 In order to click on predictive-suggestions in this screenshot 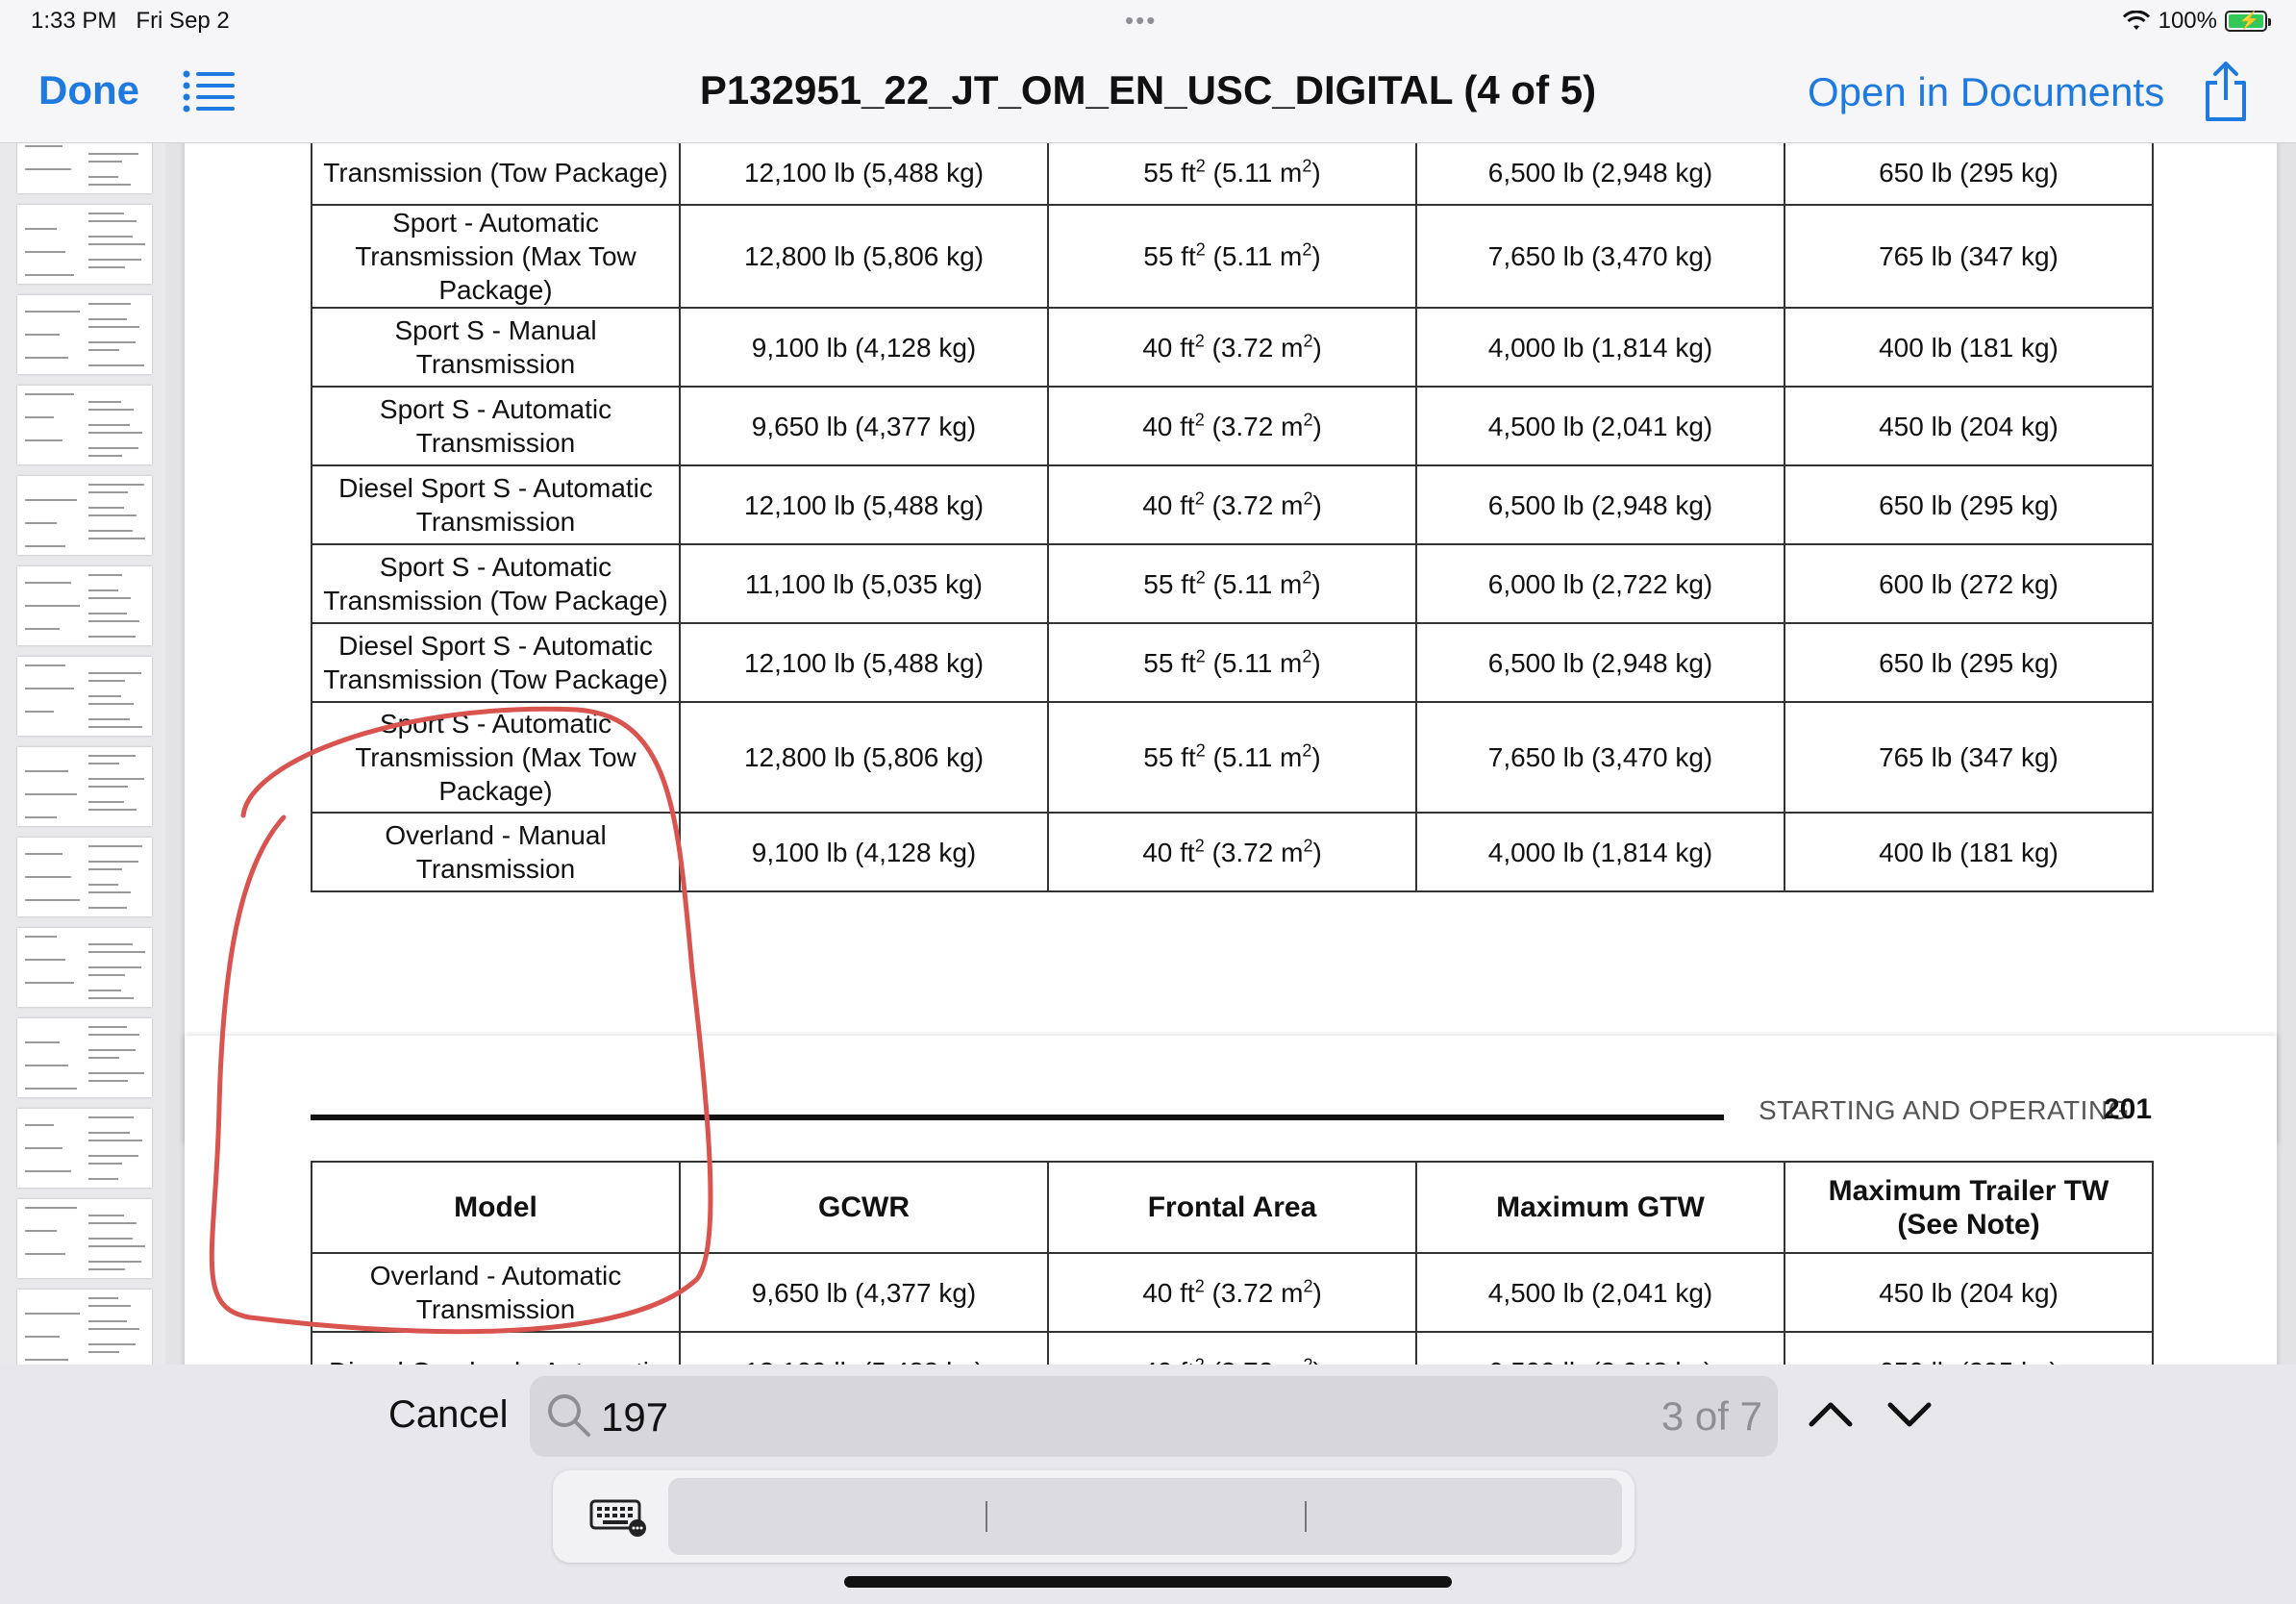, I will do `click(1145, 1516)`.